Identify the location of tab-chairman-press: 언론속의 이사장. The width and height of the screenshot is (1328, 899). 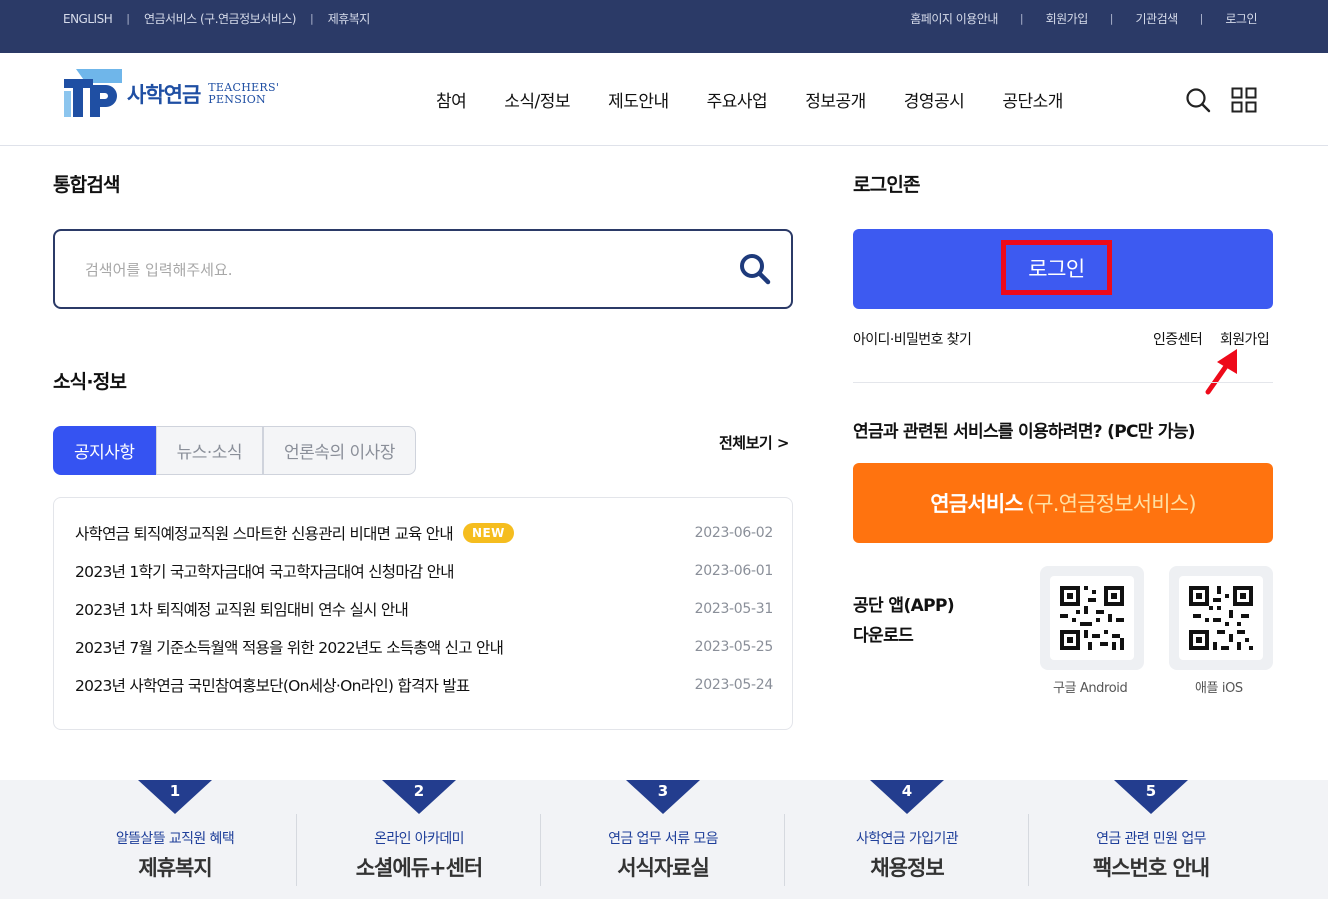
(339, 450).